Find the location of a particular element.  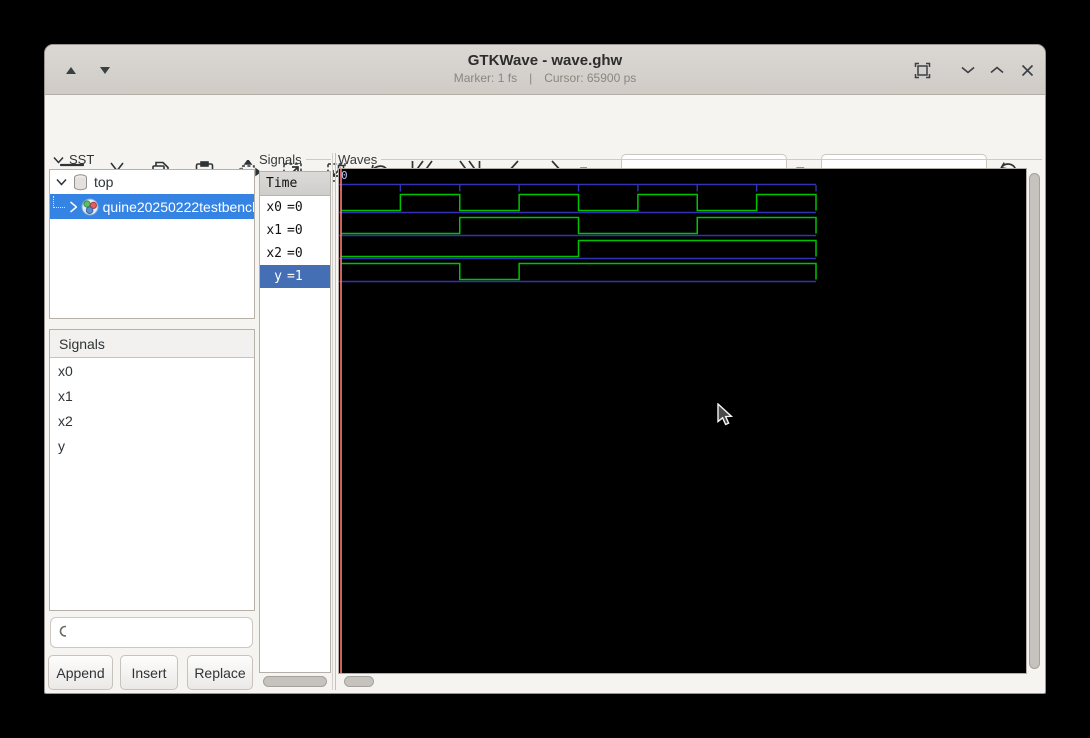

waves-hscrollbar-thumb is located at coordinates (359, 681).